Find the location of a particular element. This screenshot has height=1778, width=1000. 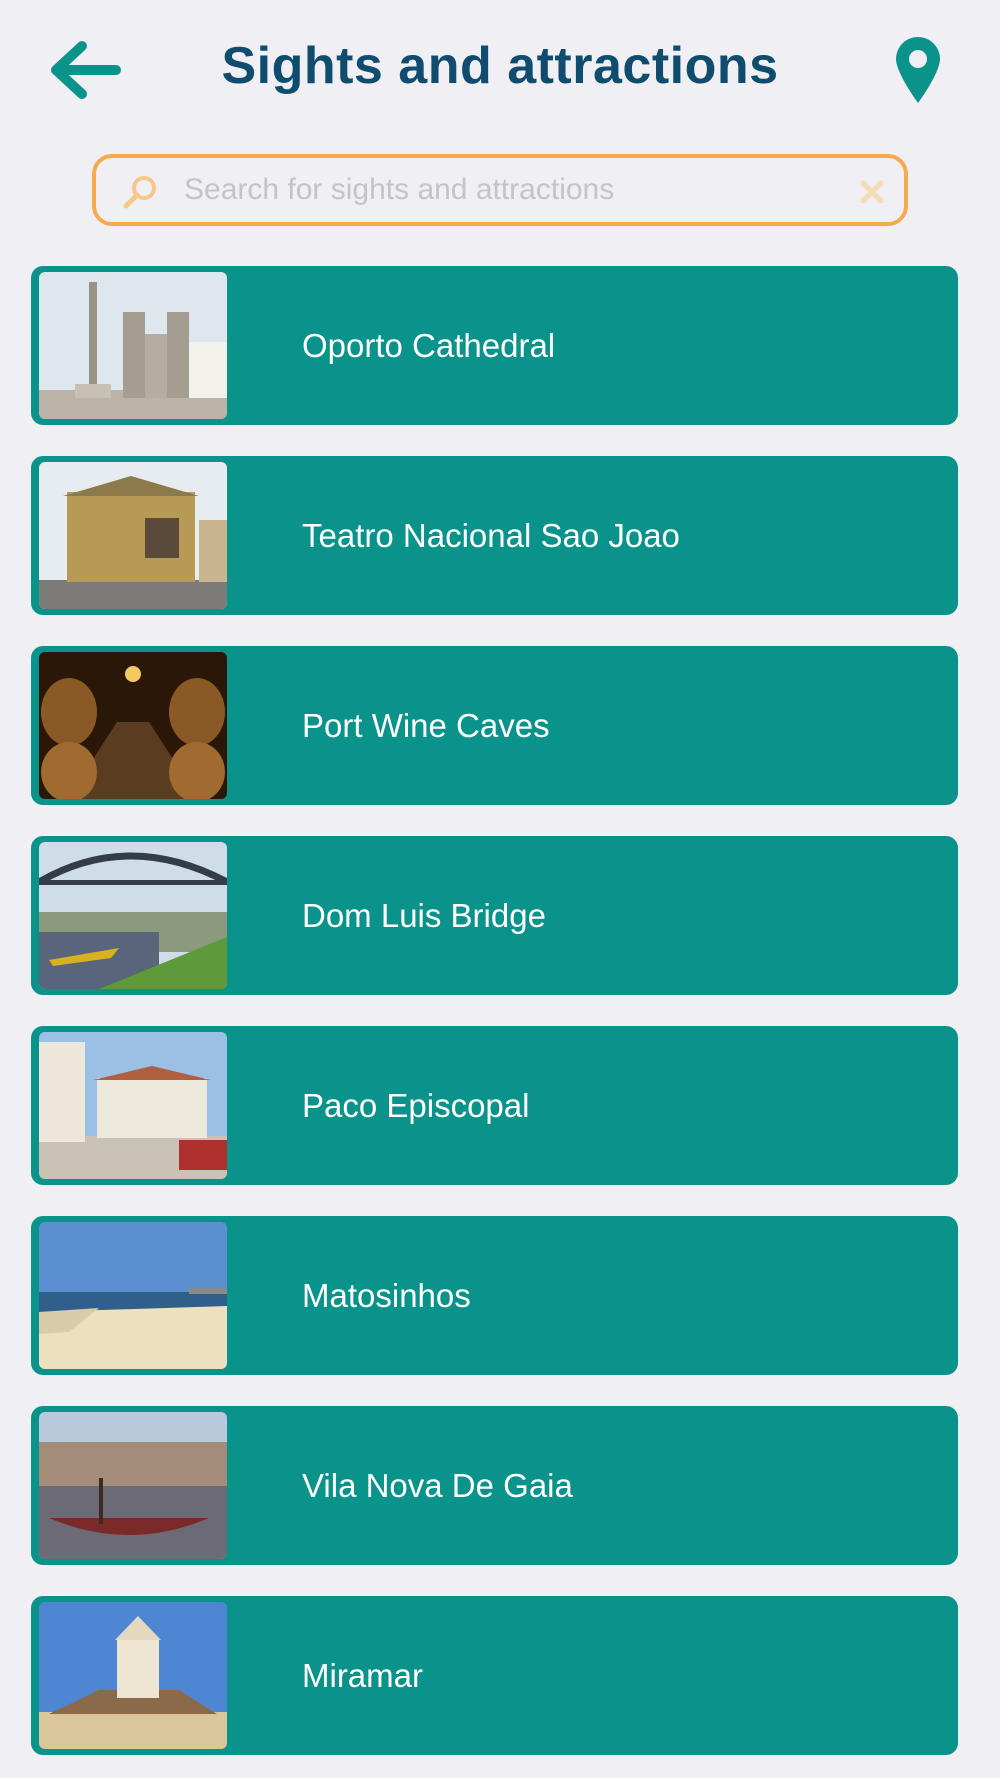

list-item: Oporto Cathedral is located at coordinates (494, 345).